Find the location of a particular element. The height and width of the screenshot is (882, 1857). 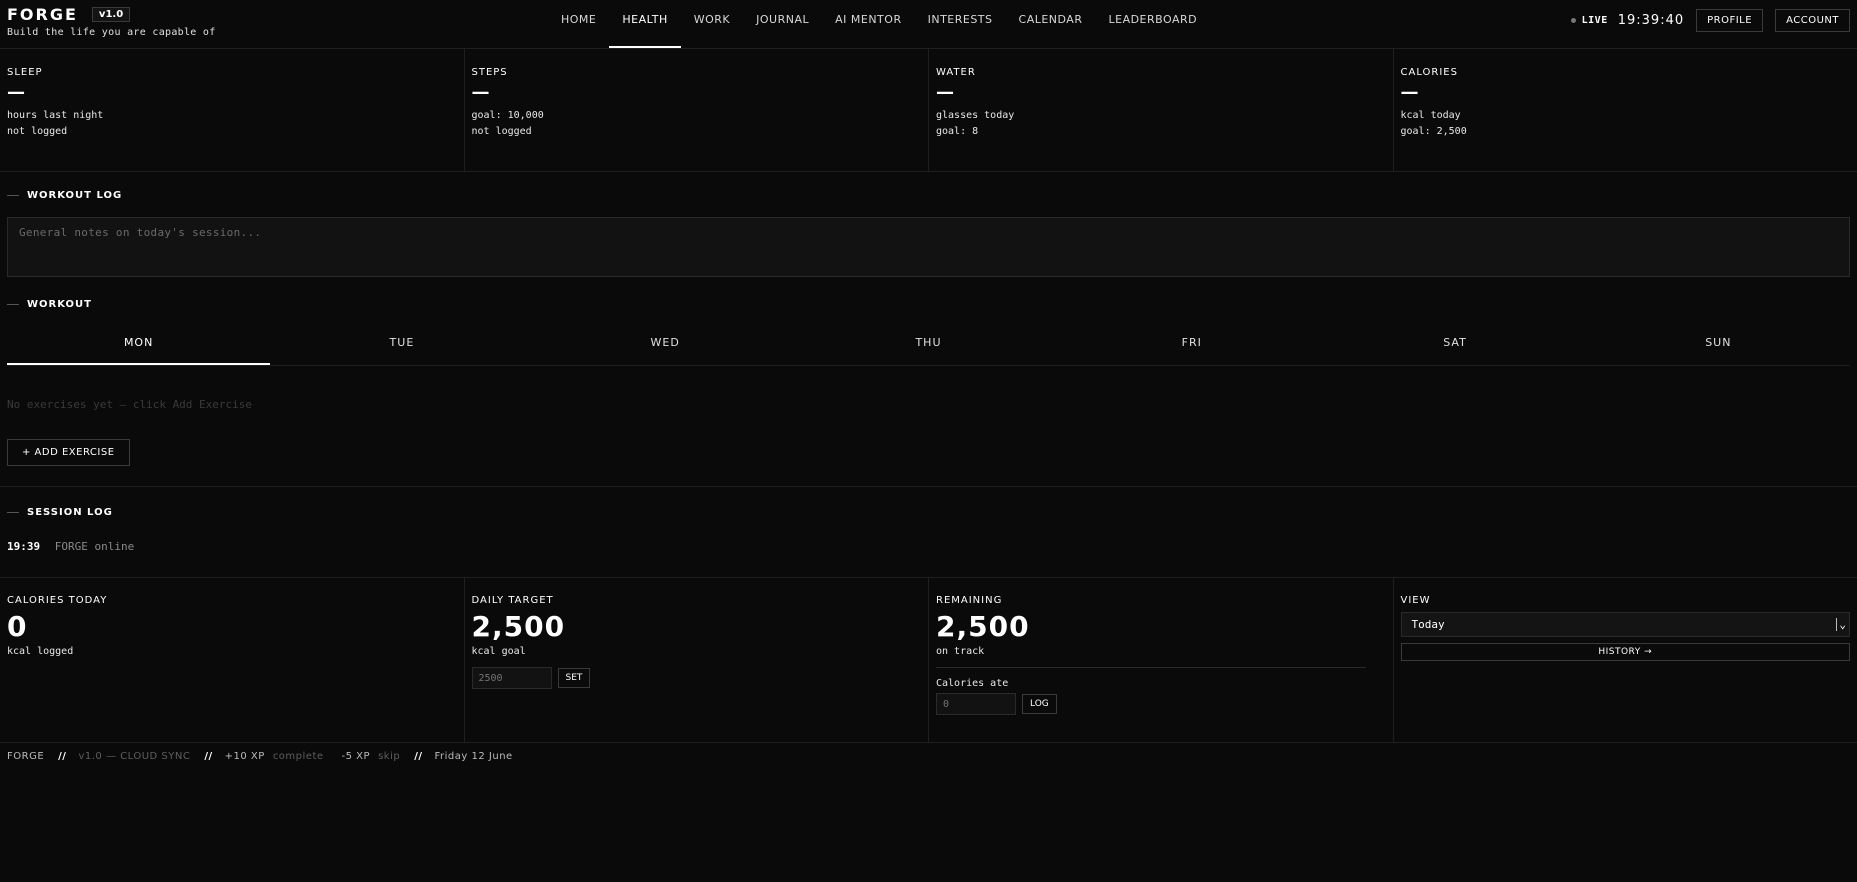

stat-label: STEPS is located at coordinates (489, 72).